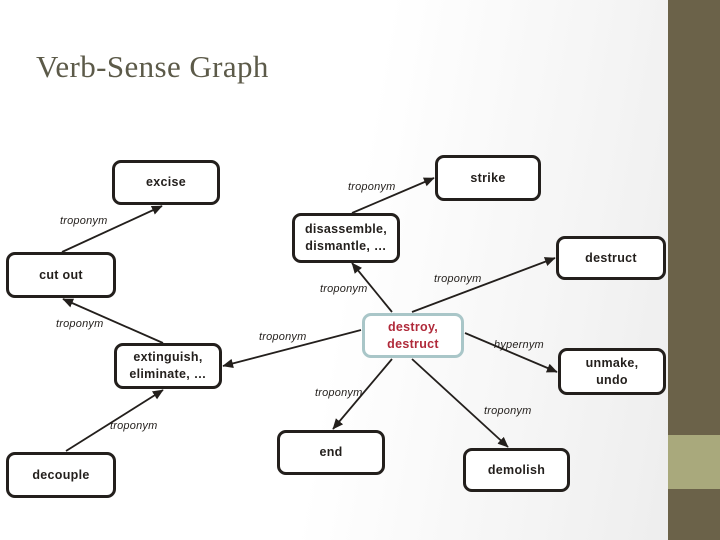  What do you see at coordinates (413, 335) in the screenshot?
I see `graph-node-destroy: destroy, destruct` at bounding box center [413, 335].